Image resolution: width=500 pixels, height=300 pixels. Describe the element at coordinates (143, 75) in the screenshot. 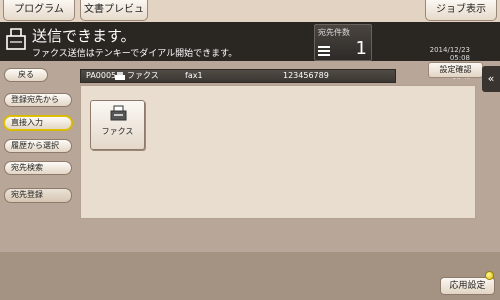

I see `destination-type: ファクス` at that location.